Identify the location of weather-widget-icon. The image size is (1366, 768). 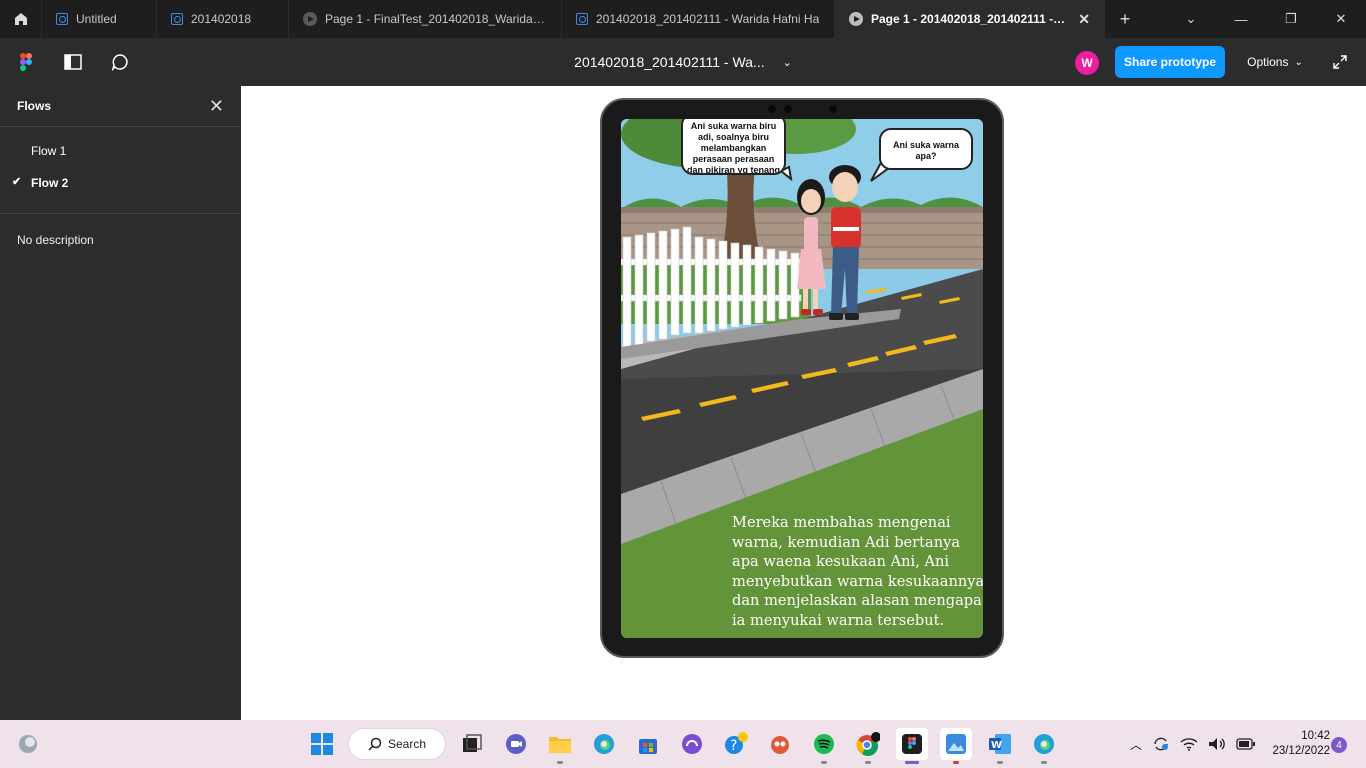
(28, 744).